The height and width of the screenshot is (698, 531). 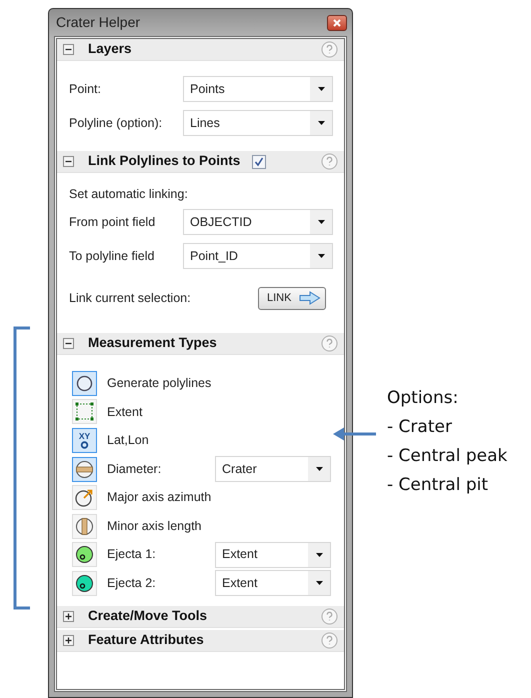 What do you see at coordinates (130, 298) in the screenshot?
I see `field-label: Link current selection:` at bounding box center [130, 298].